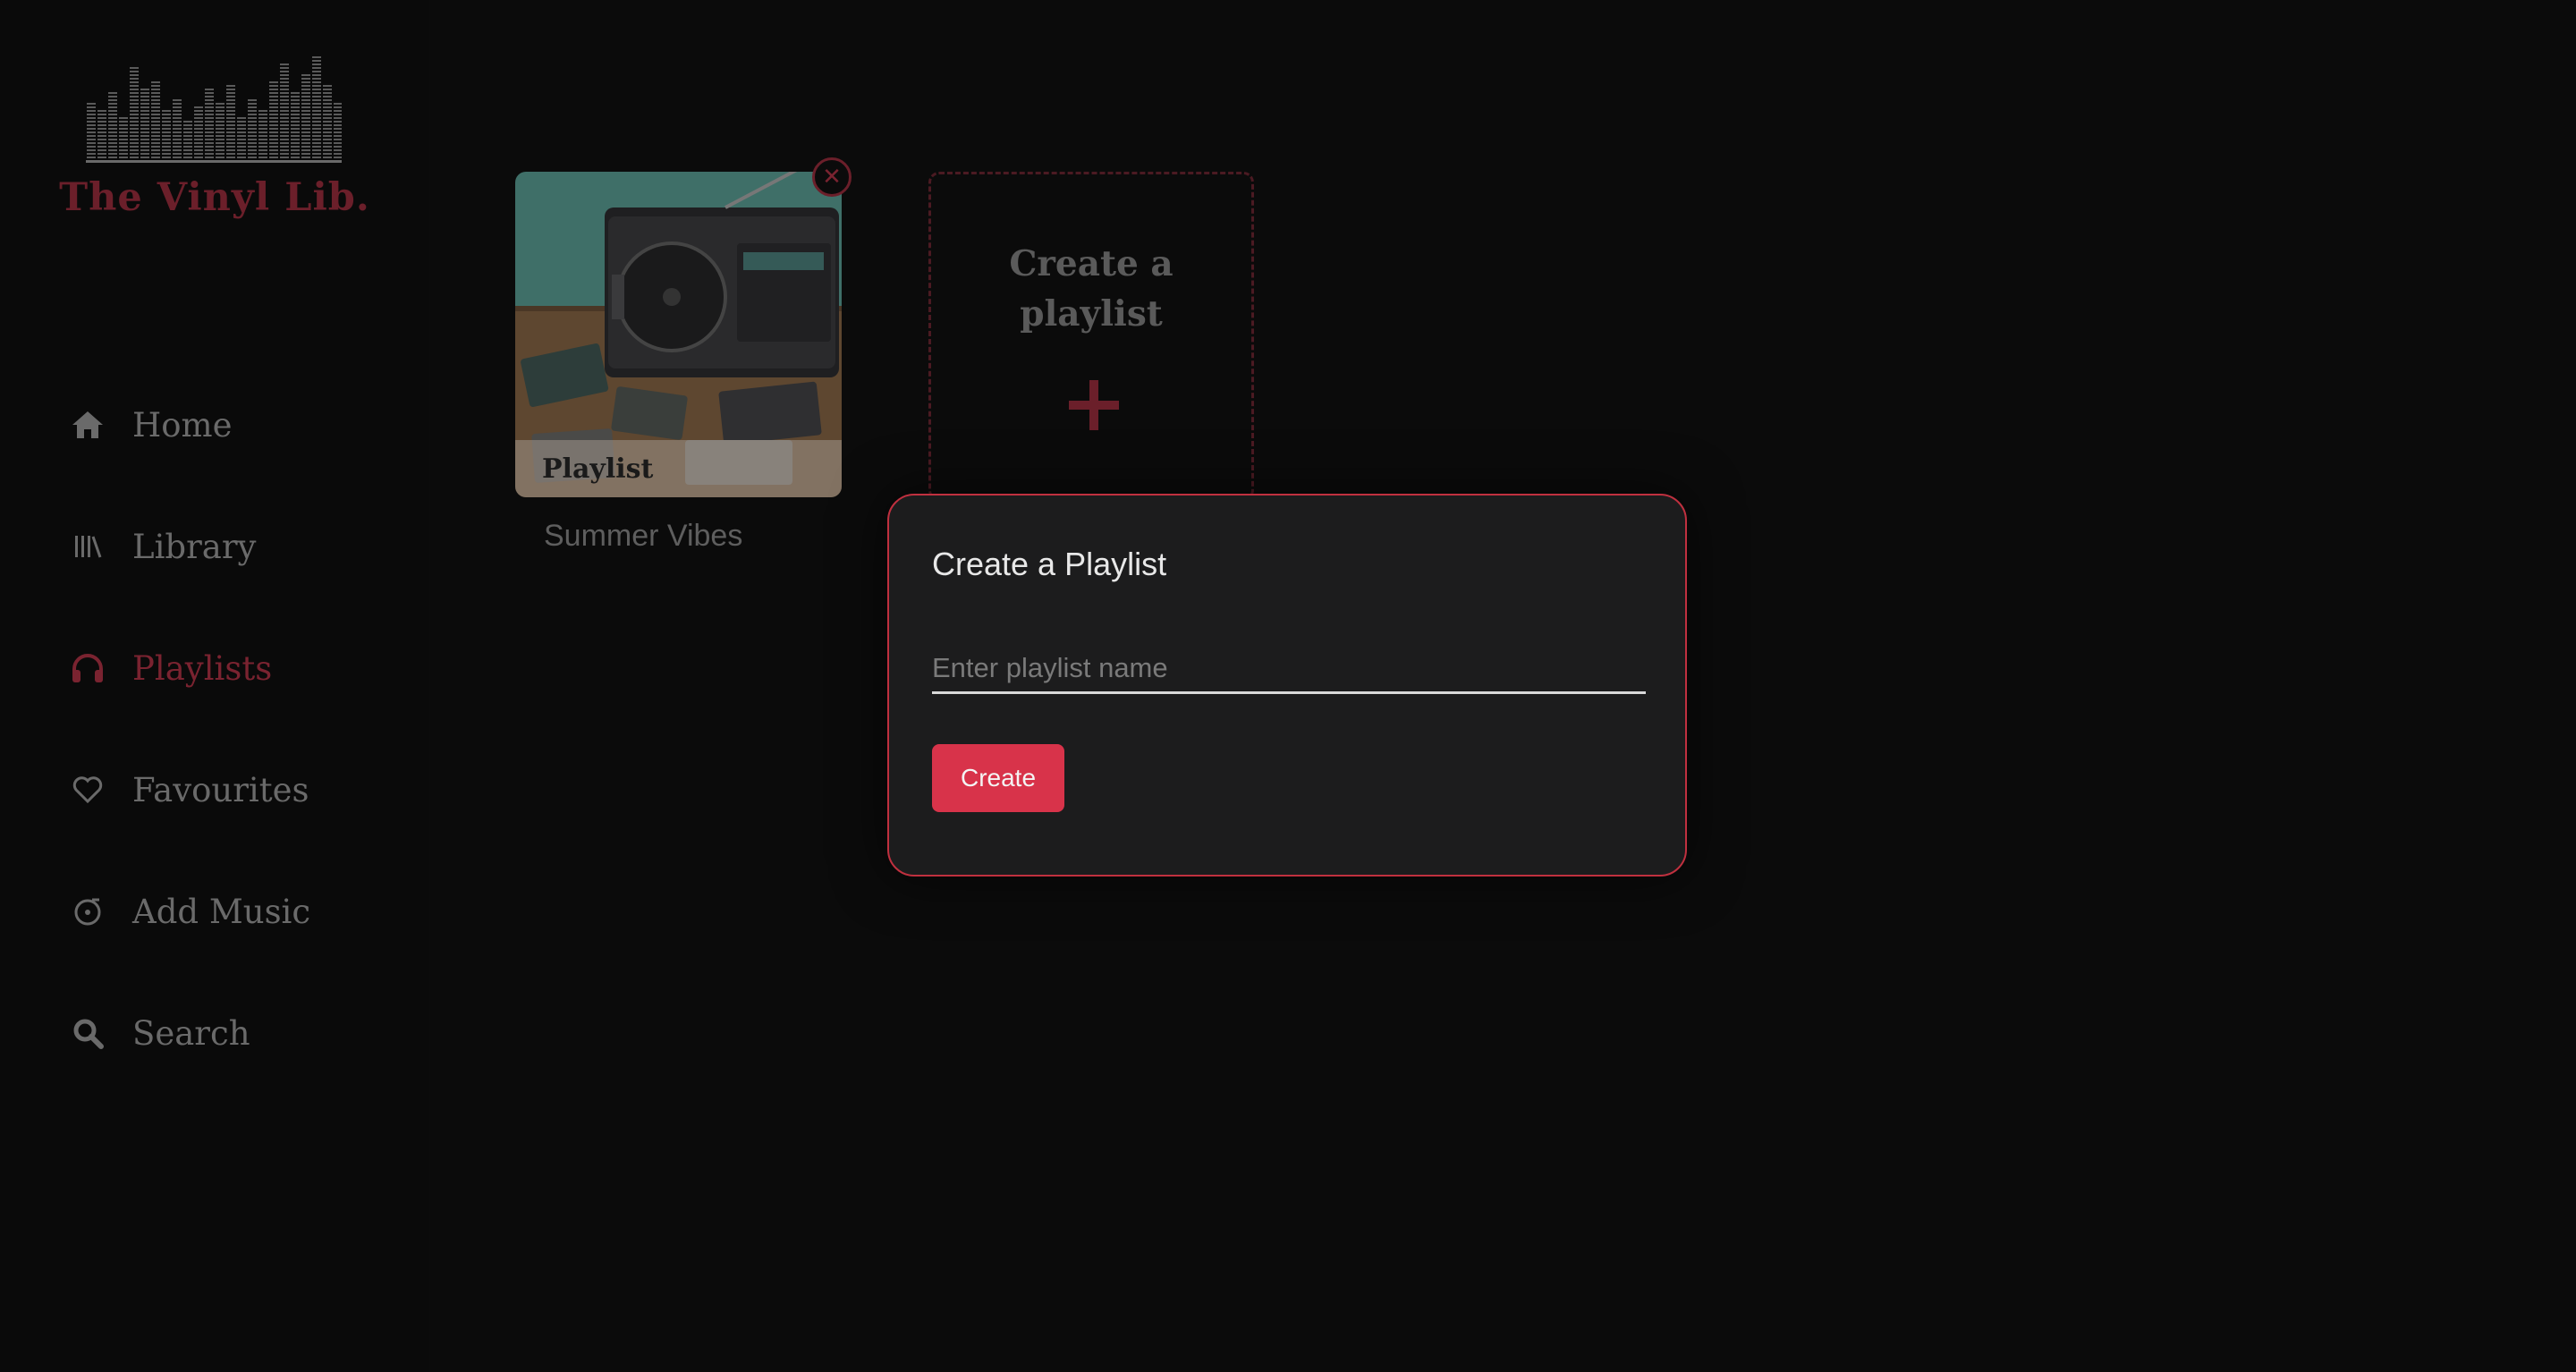  Describe the element at coordinates (1091, 289) in the screenshot. I see `create-playlist-card-title: Create a playlist` at that location.